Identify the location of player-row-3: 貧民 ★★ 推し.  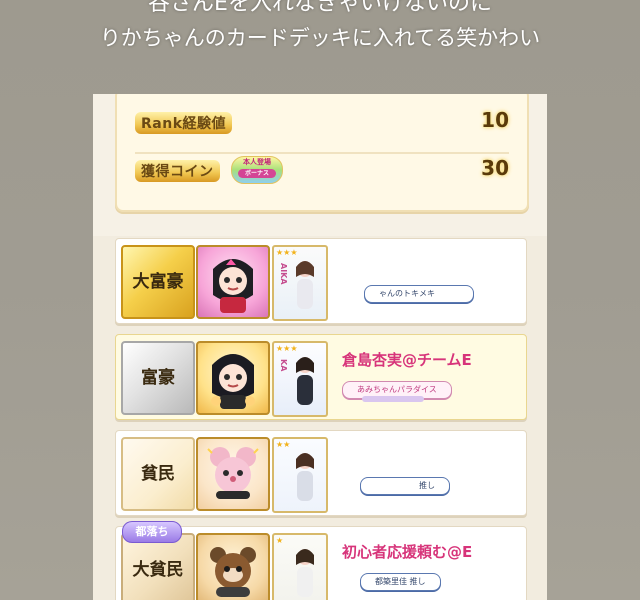
(321, 473).